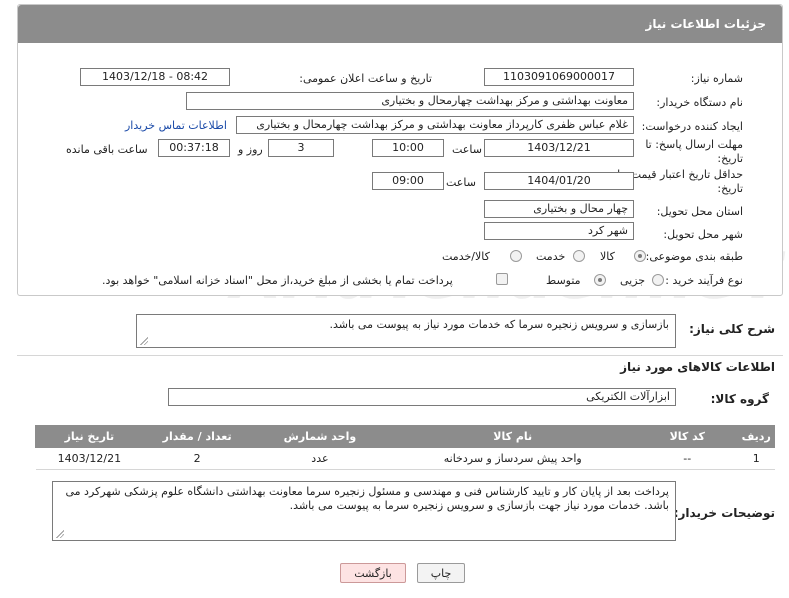  Describe the element at coordinates (89, 436) in the screenshot. I see `col-date: تاریخ نیاز` at that location.